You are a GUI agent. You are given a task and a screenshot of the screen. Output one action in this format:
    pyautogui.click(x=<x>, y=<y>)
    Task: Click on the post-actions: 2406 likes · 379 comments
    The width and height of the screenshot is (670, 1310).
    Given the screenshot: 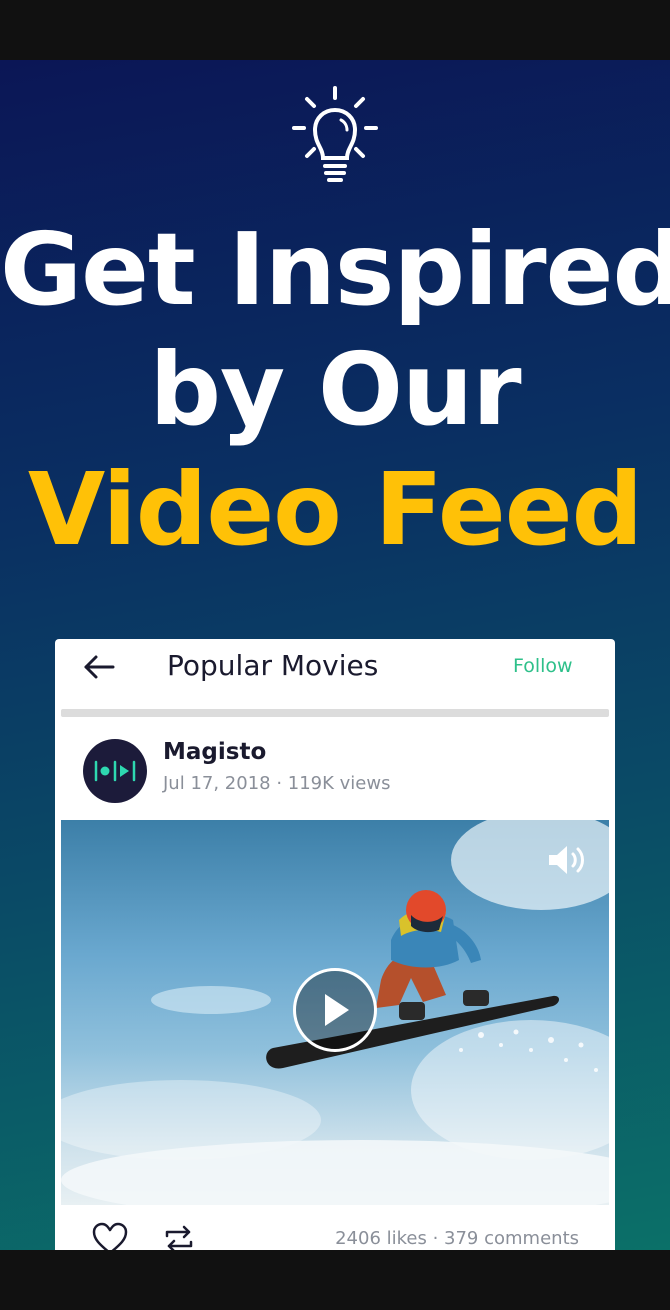 What is the action you would take?
    pyautogui.click(x=335, y=1232)
    